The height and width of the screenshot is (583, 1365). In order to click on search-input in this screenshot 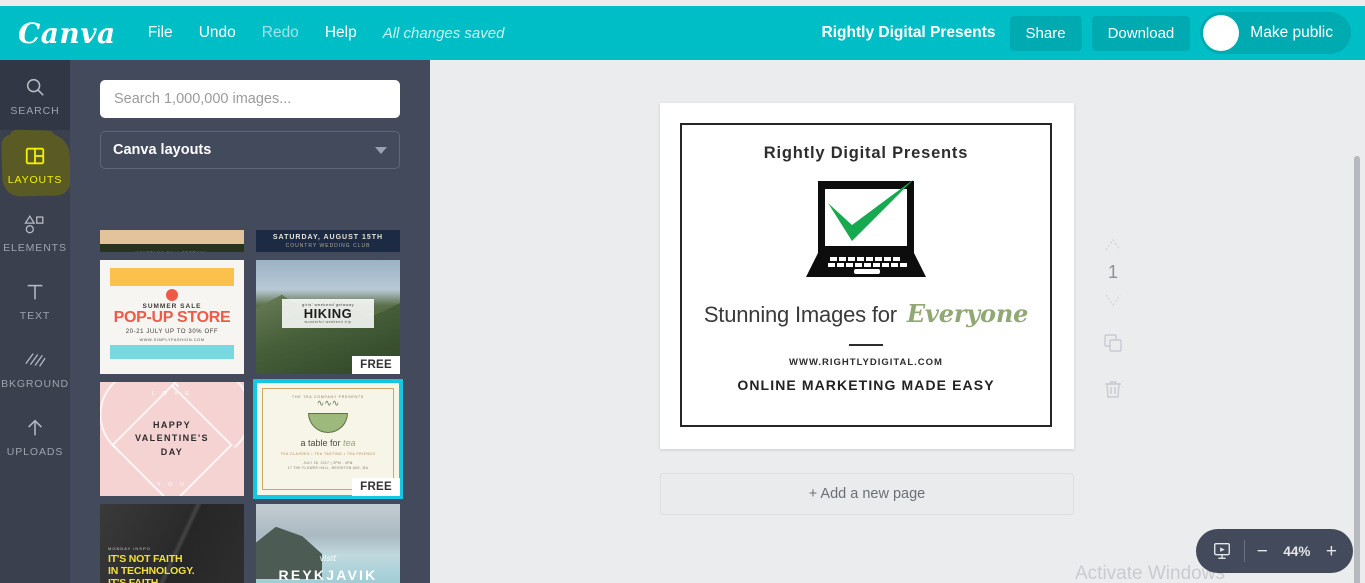, I will do `click(250, 99)`.